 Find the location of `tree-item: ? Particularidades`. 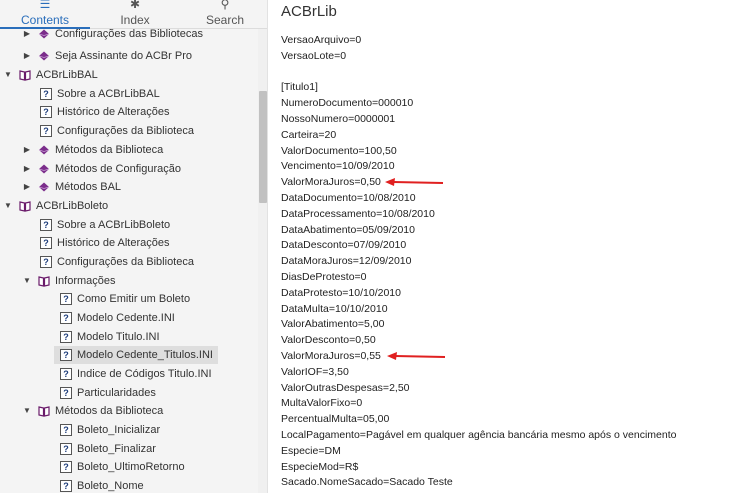

tree-item: ? Particularidades is located at coordinates (129, 393).